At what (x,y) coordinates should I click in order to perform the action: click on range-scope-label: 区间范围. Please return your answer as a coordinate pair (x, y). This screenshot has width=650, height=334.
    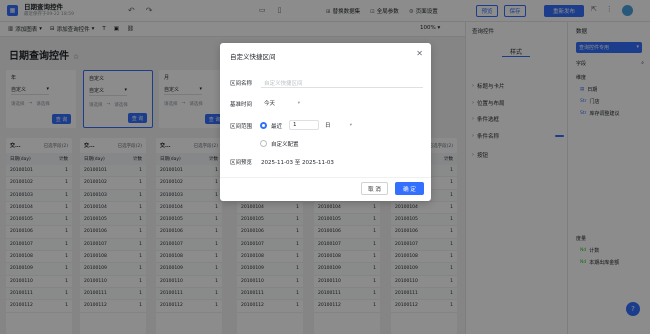
    Looking at the image, I should click on (241, 127).